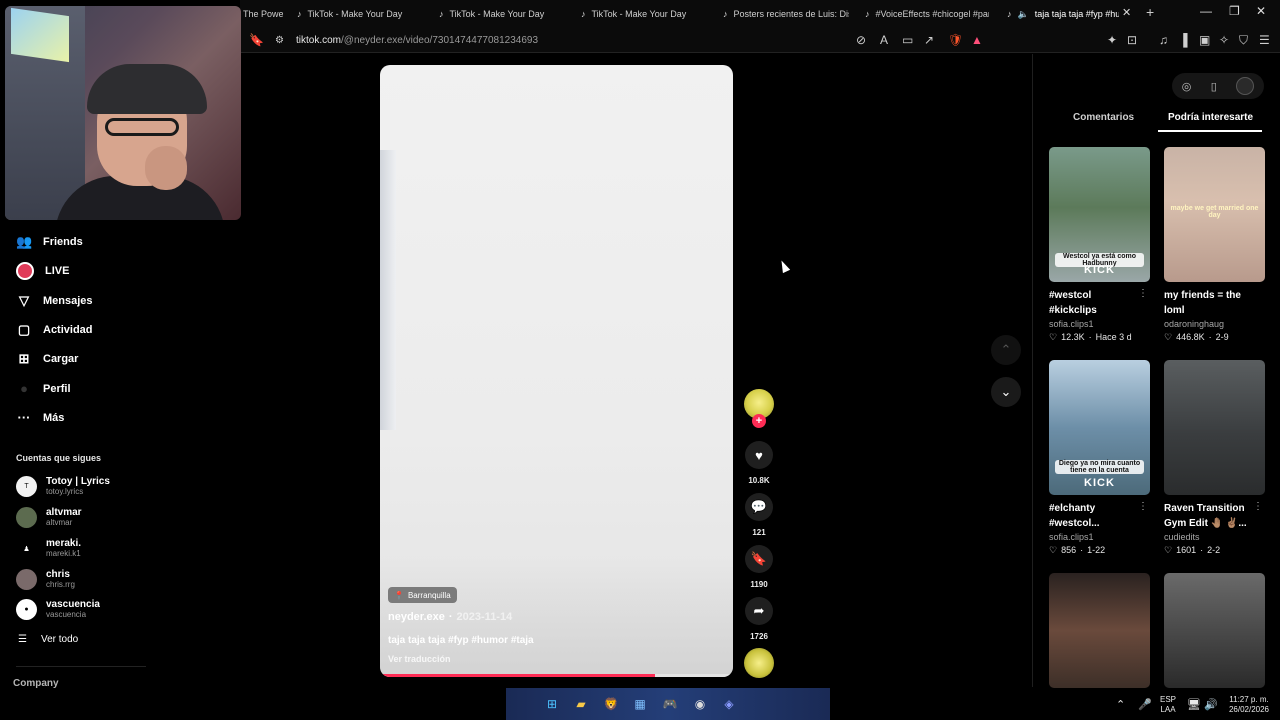 The height and width of the screenshot is (720, 1280). Describe the element at coordinates (1168, 705) in the screenshot. I see `language-indicator: ESP LAA` at that location.